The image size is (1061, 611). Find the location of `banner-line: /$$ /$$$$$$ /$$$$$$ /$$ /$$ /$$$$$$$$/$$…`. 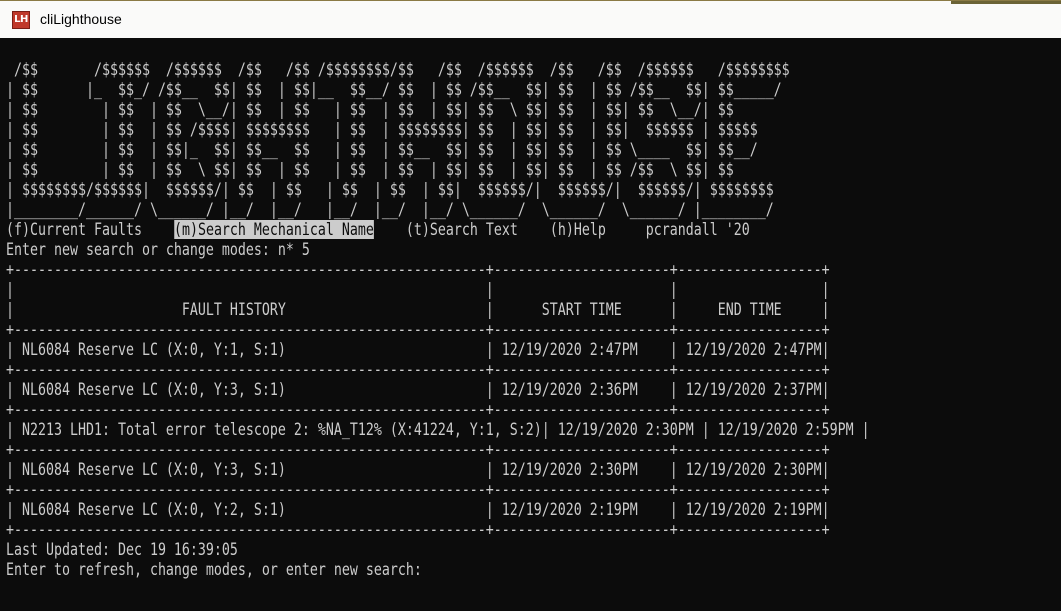

banner-line: /$$ /$$$$$$ /$$$$$$ /$$ /$$ /$$$$$$$$/$$… is located at coordinates (398, 69).